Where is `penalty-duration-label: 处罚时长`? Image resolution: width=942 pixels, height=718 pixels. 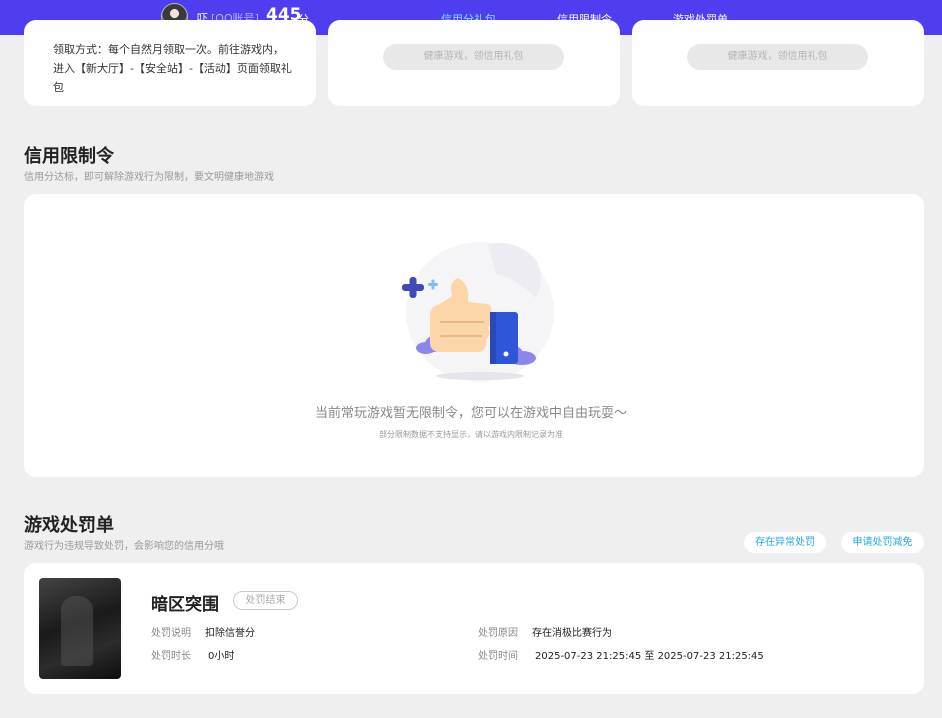 penalty-duration-label: 处罚时长 is located at coordinates (171, 656).